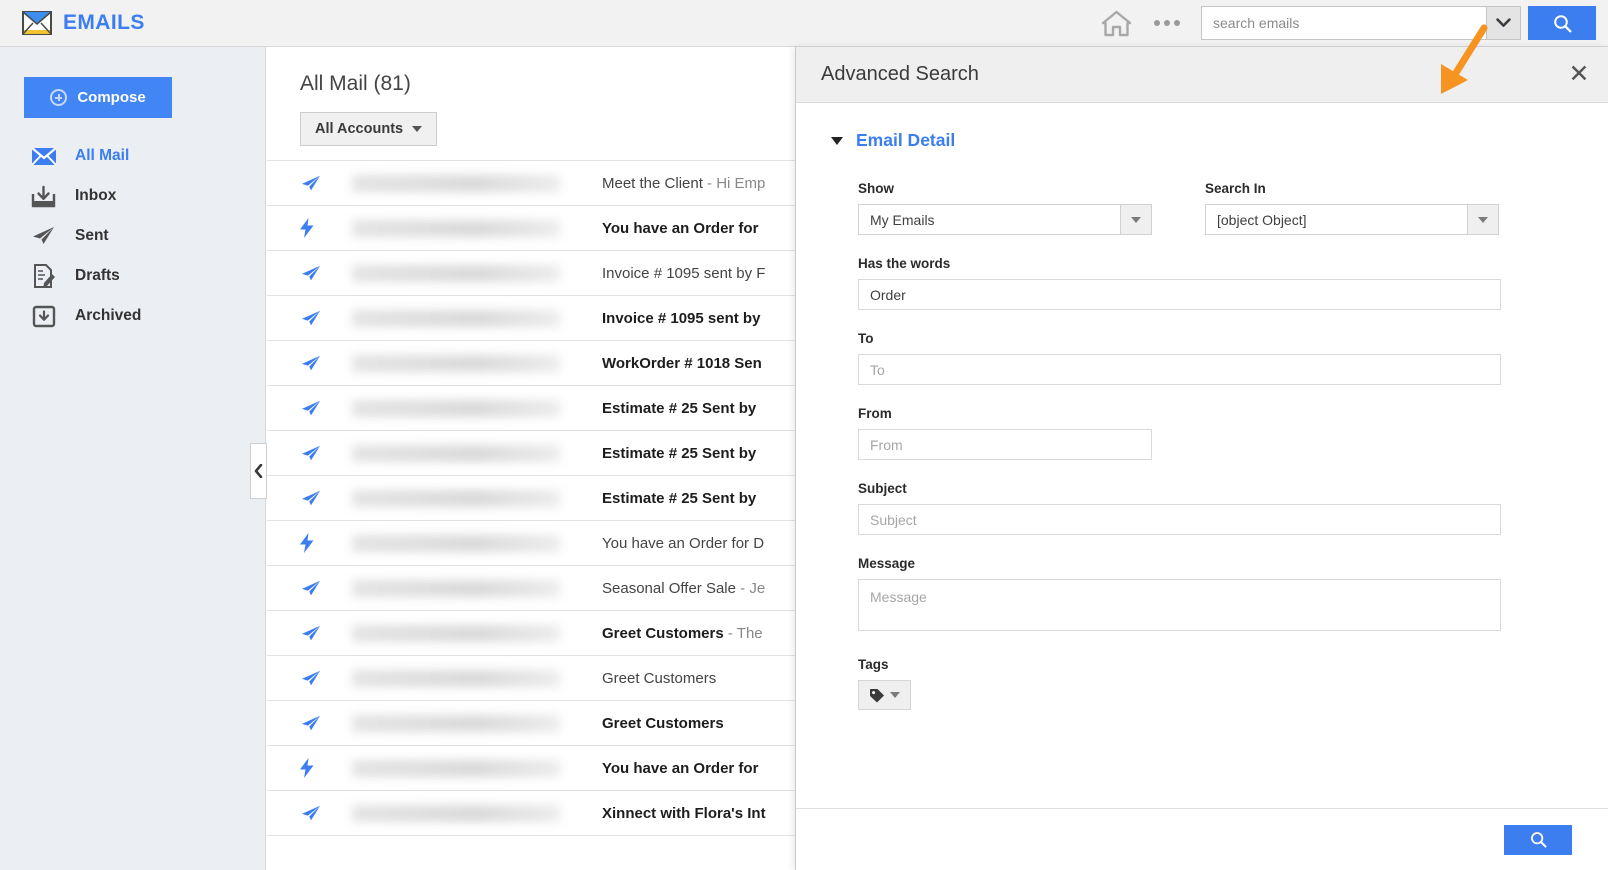 The width and height of the screenshot is (1608, 870). Describe the element at coordinates (1562, 23) in the screenshot. I see `search-submit-button` at that location.